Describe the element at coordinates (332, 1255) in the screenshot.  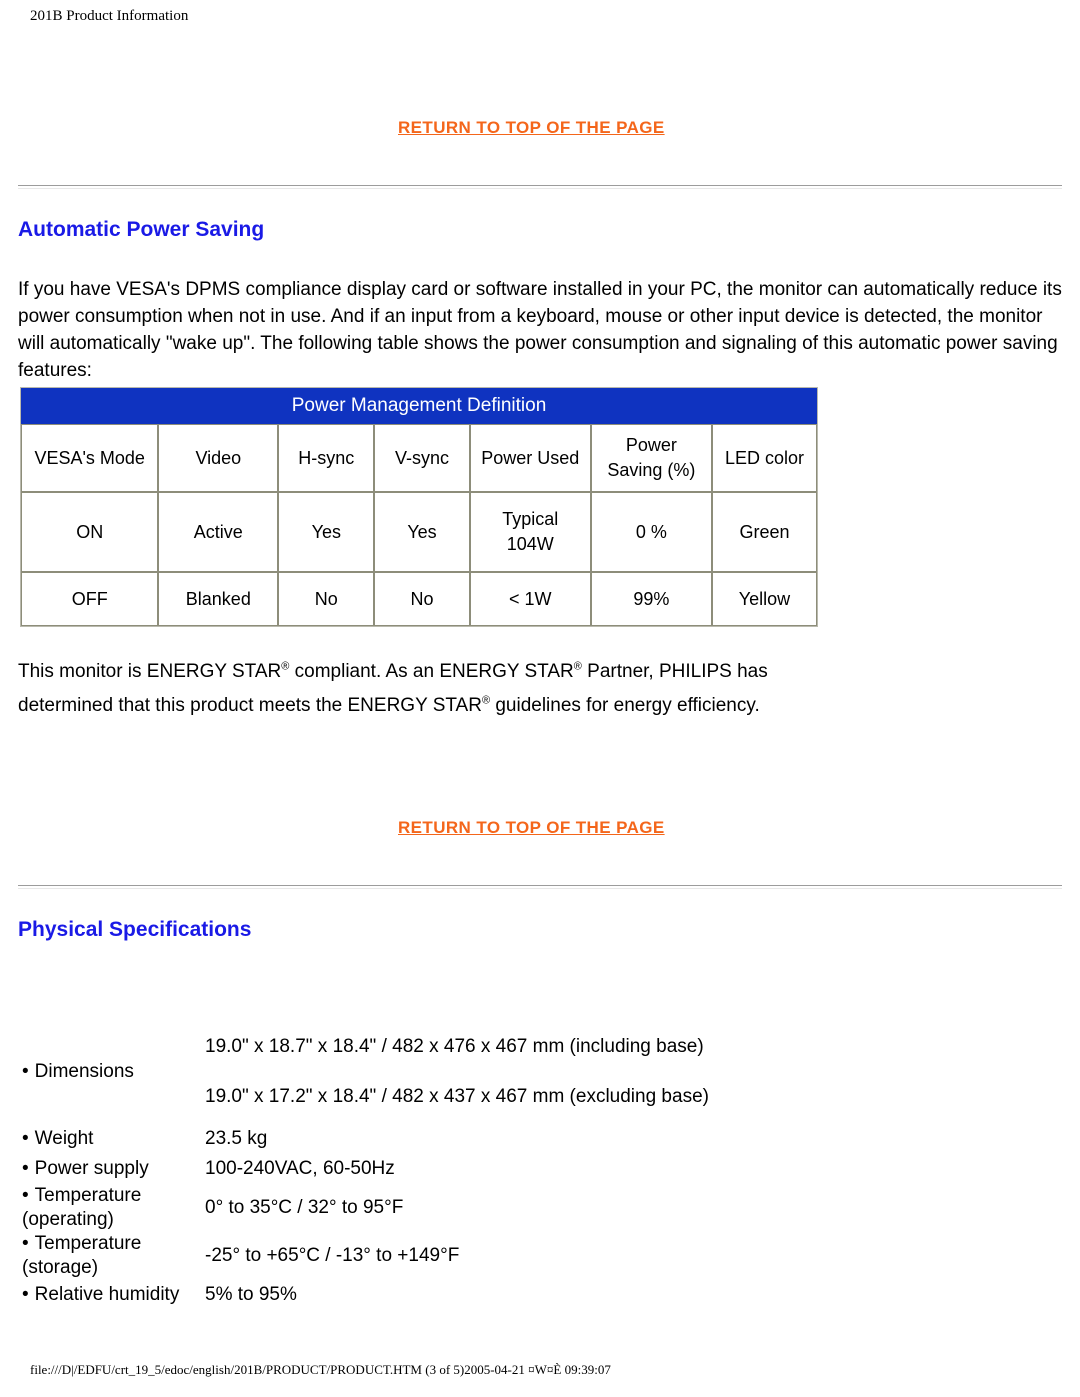
I see `spec-value-temperature-storage: -25° to +65°C / -13° to +149°F` at that location.